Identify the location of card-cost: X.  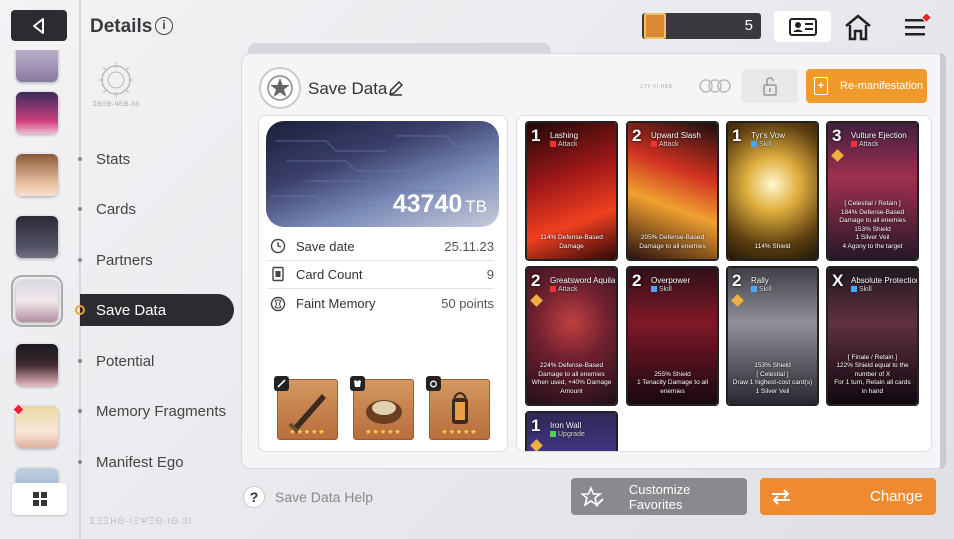
(838, 280).